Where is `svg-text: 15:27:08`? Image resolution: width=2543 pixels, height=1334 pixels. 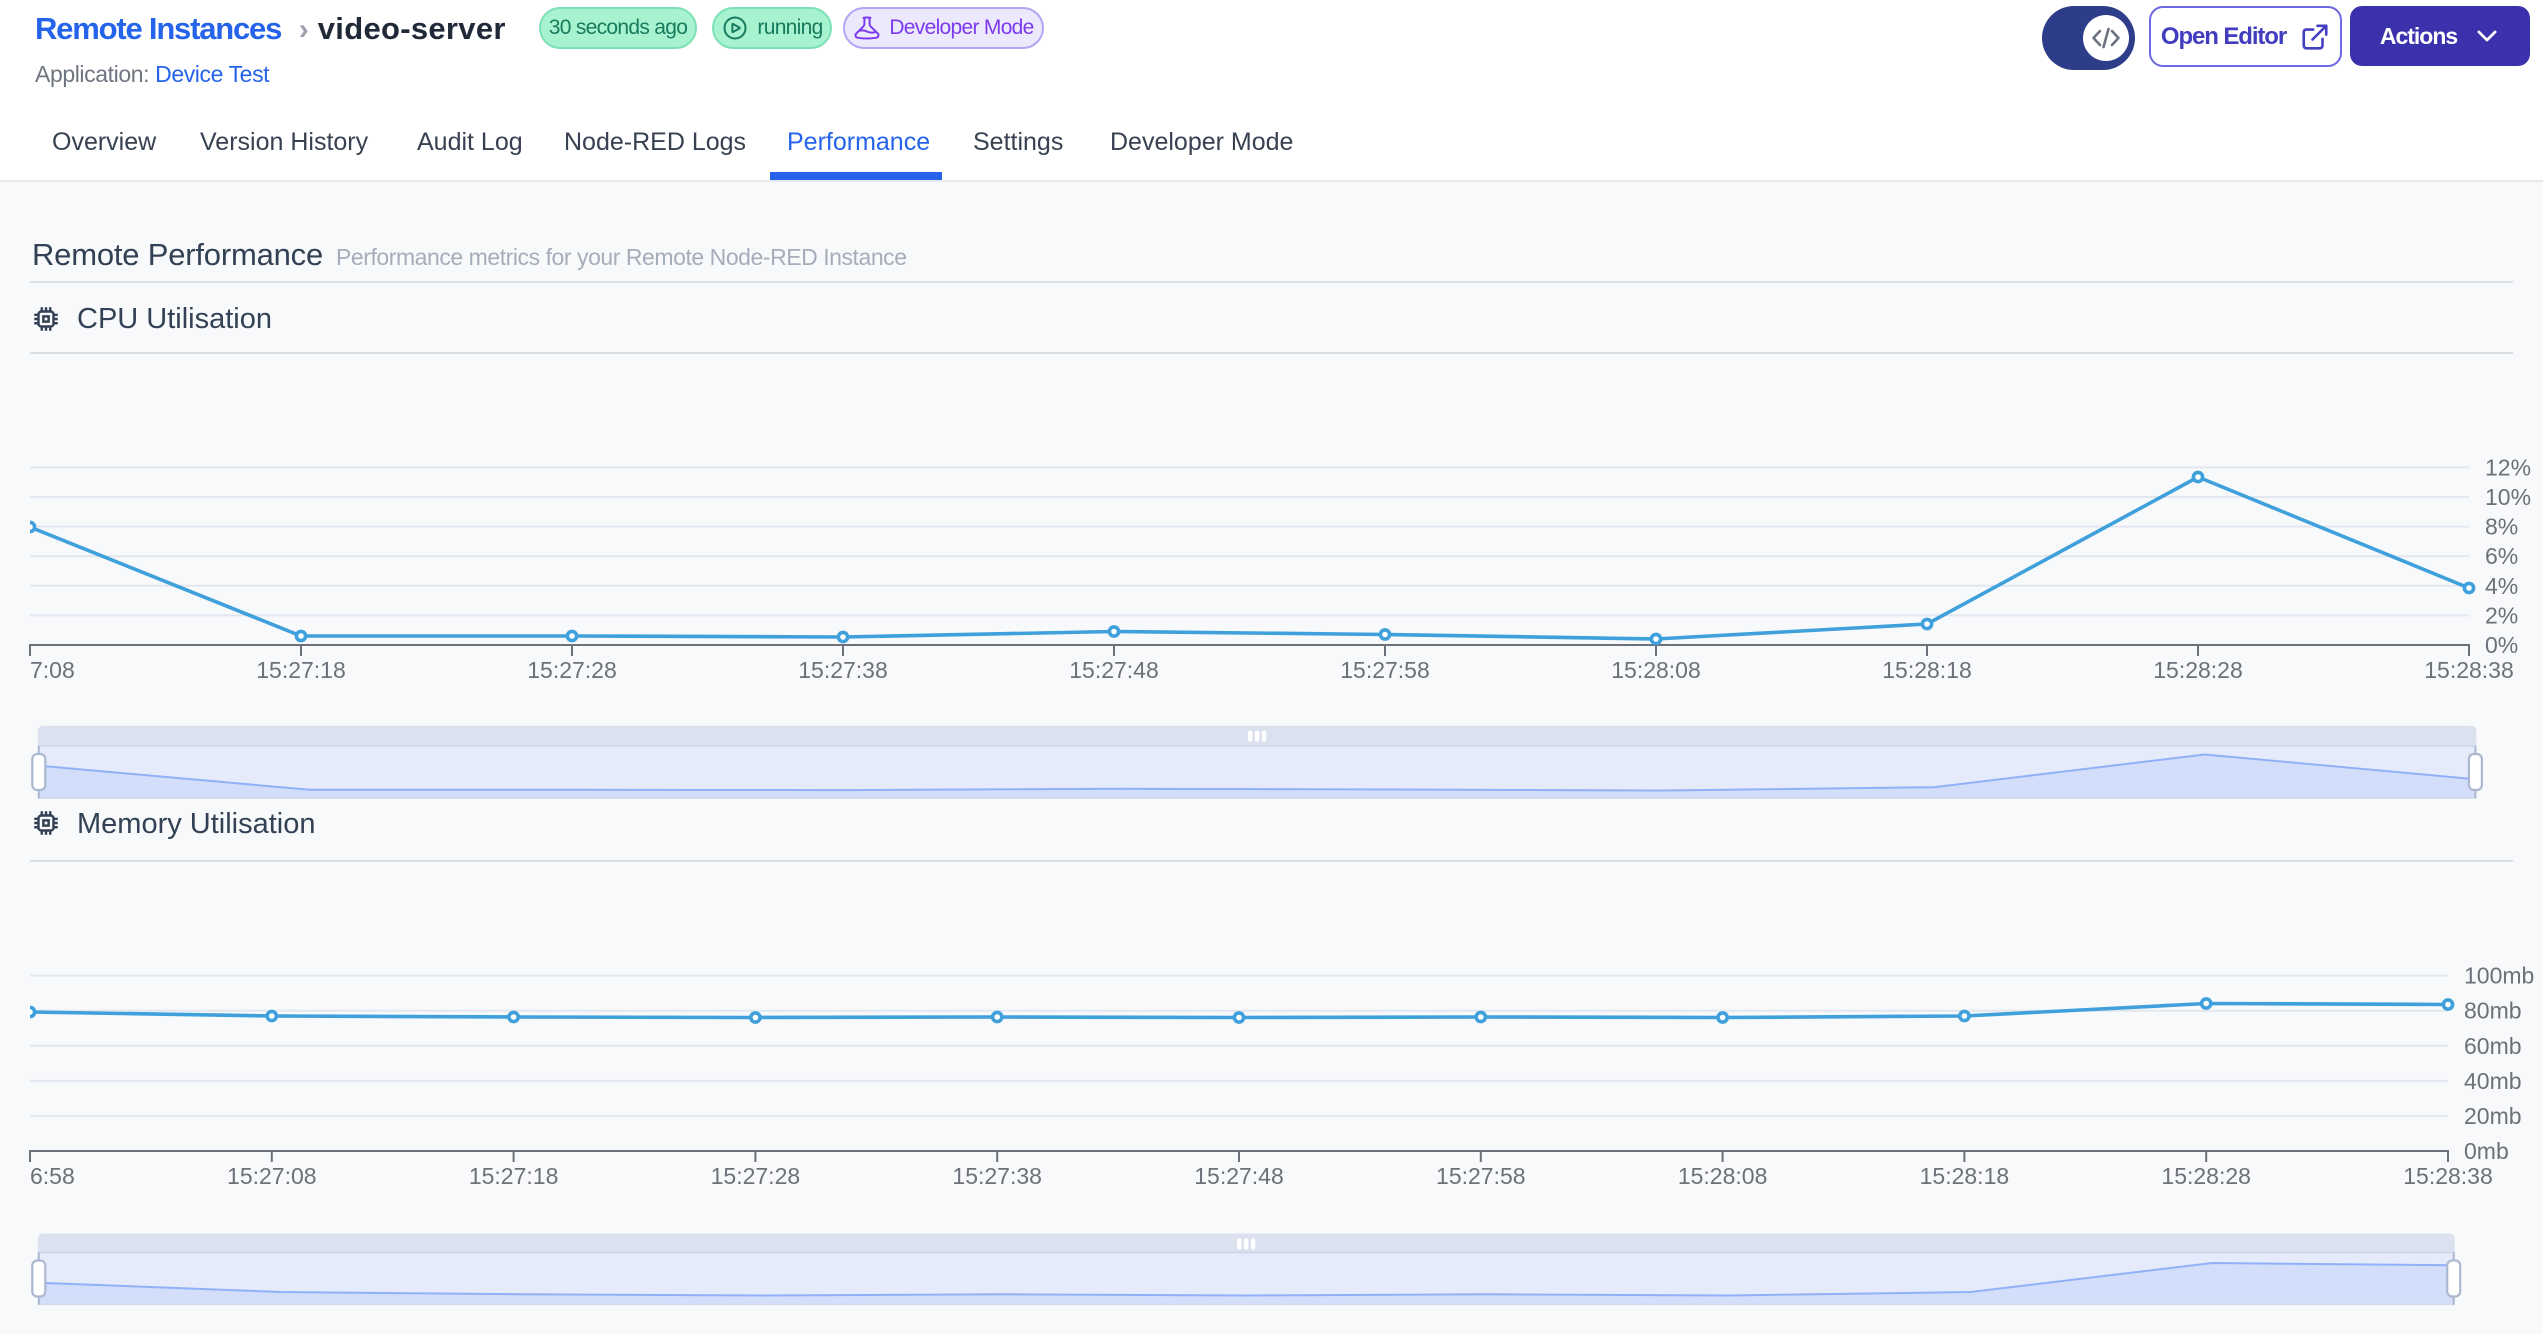 svg-text: 15:27:08 is located at coordinates (272, 1176).